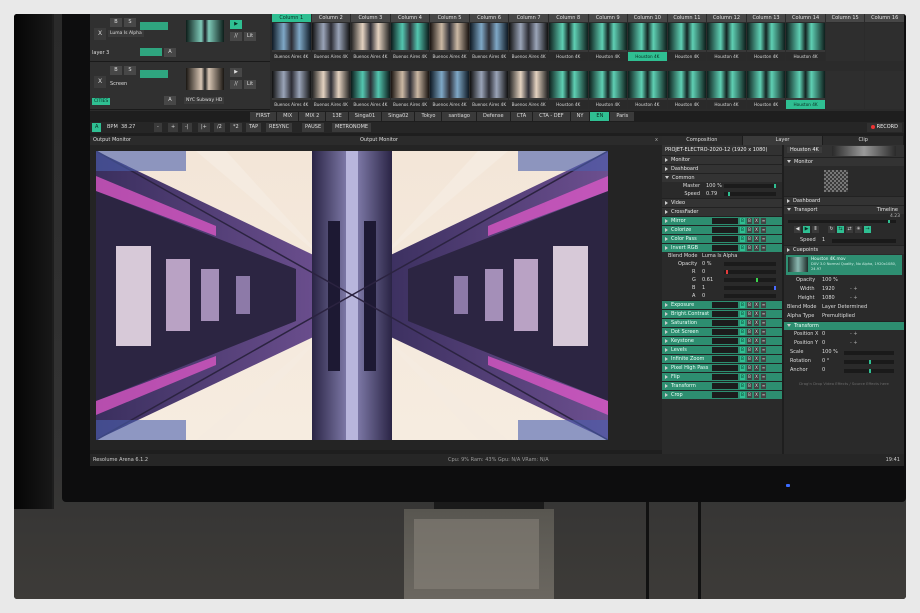  What do you see at coordinates (279, 127) in the screenshot?
I see `resync-button: RESYNC` at bounding box center [279, 127].